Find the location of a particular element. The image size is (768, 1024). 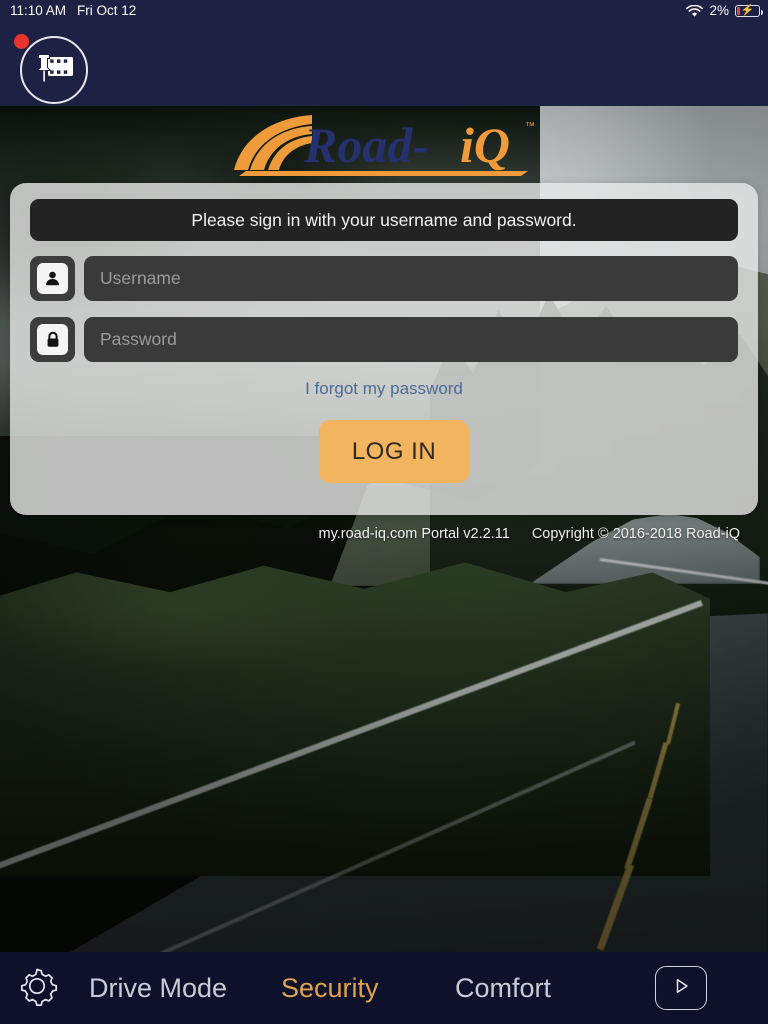

lock-icon is located at coordinates (52, 339).